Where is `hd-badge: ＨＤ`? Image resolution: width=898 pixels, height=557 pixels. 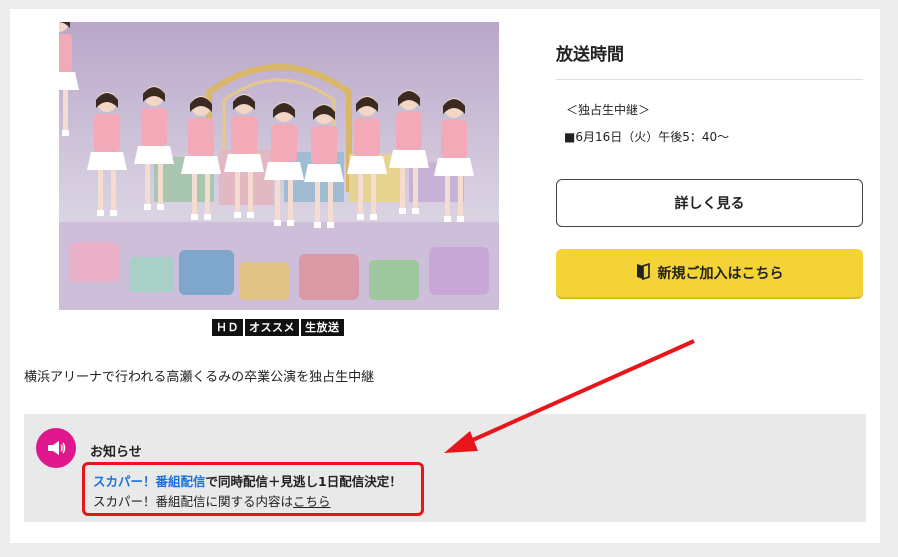
hd-badge: ＨＤ is located at coordinates (227, 327).